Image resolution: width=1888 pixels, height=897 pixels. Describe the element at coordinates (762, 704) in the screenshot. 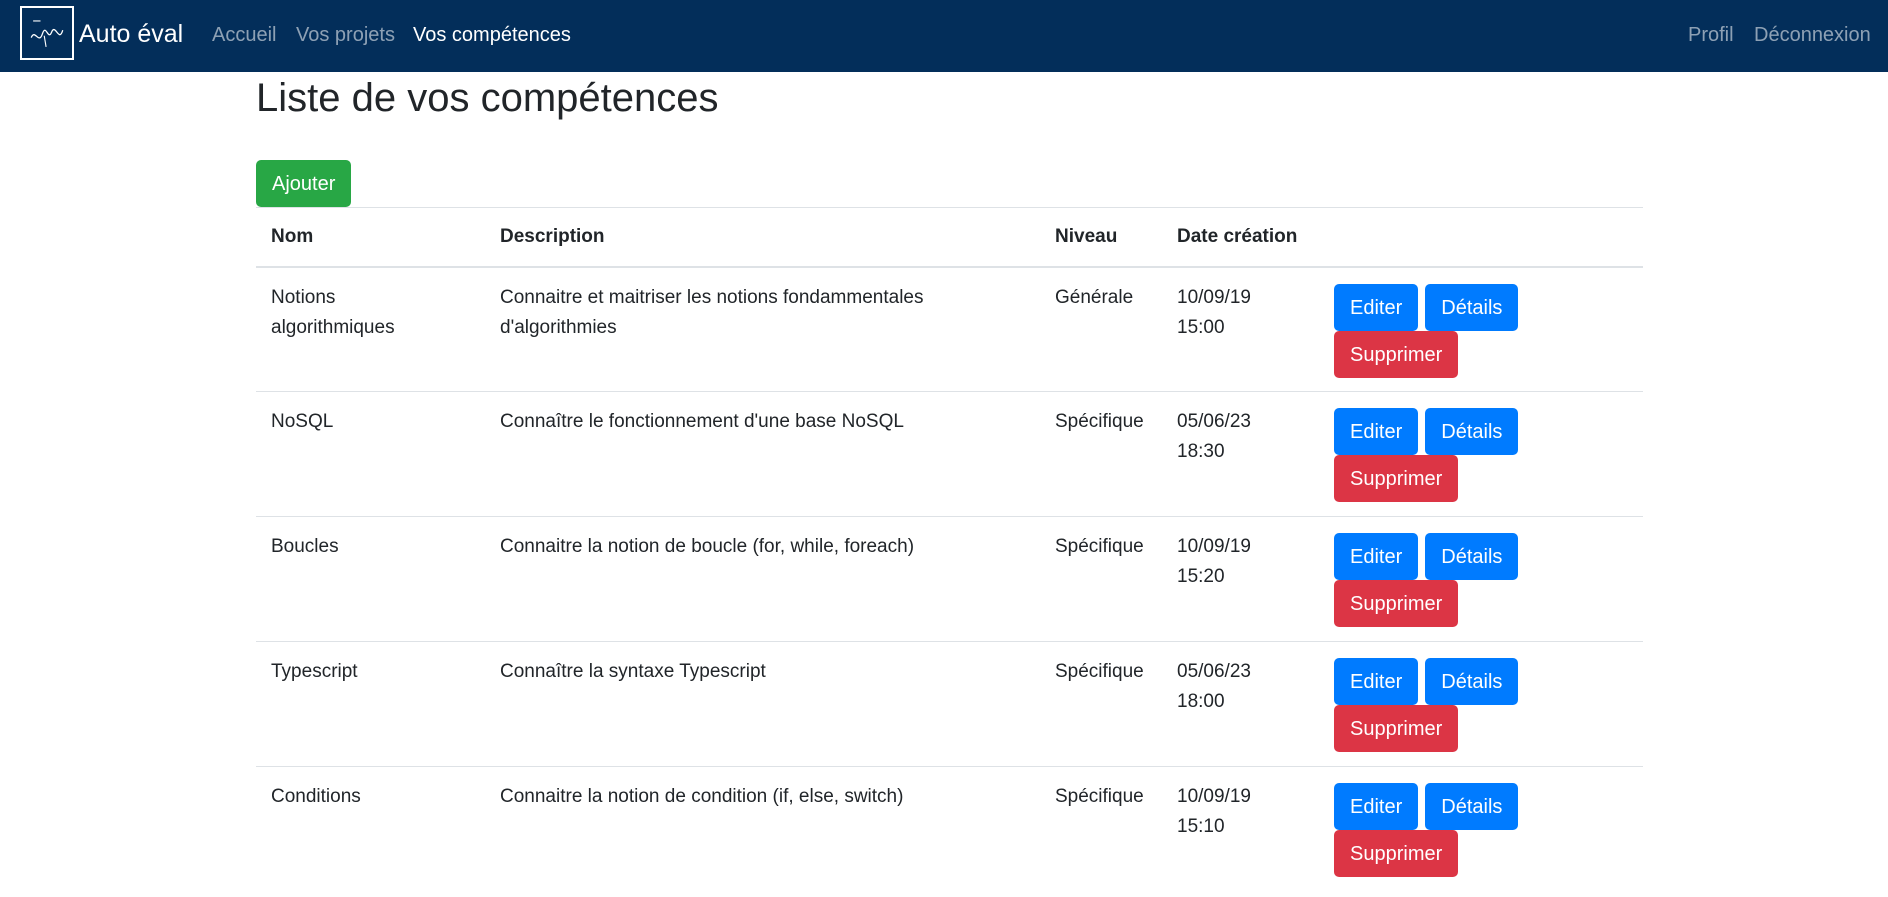

I see `cell-description: Connaître la syntaxe Typescript` at that location.